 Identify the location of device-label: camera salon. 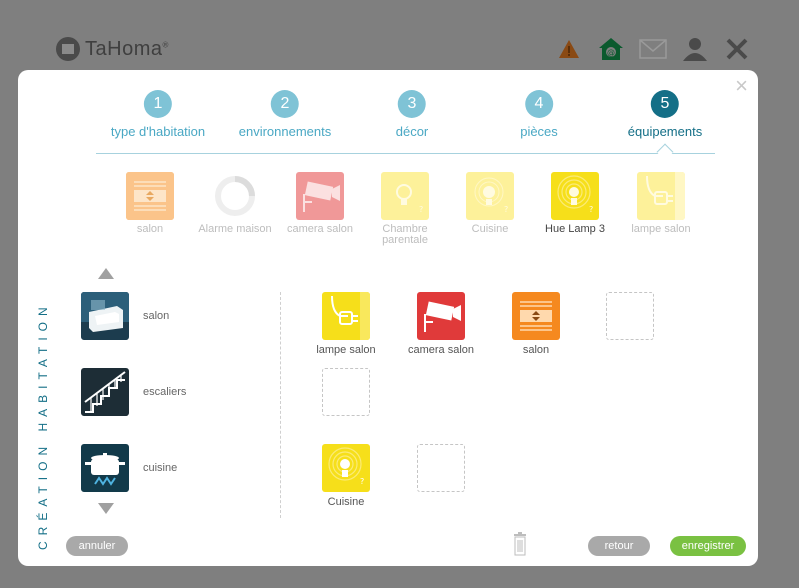
(320, 229).